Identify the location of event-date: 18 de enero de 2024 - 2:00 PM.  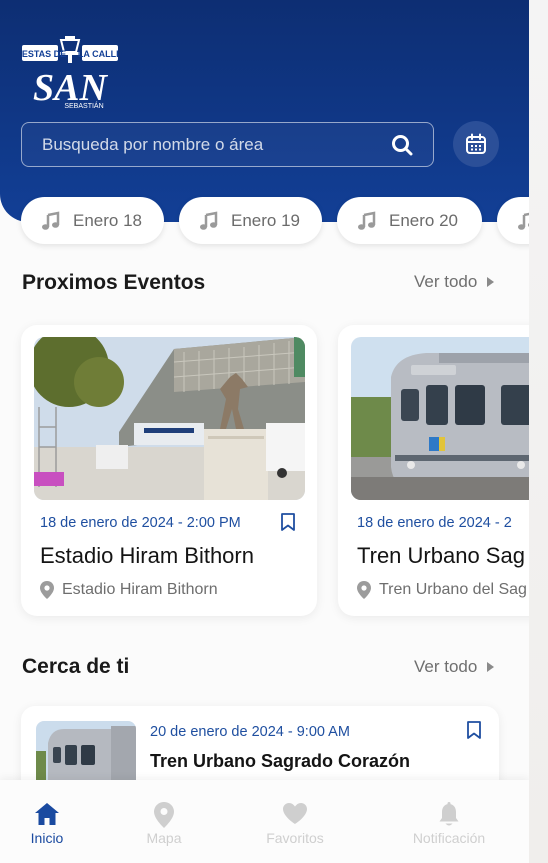
(140, 523).